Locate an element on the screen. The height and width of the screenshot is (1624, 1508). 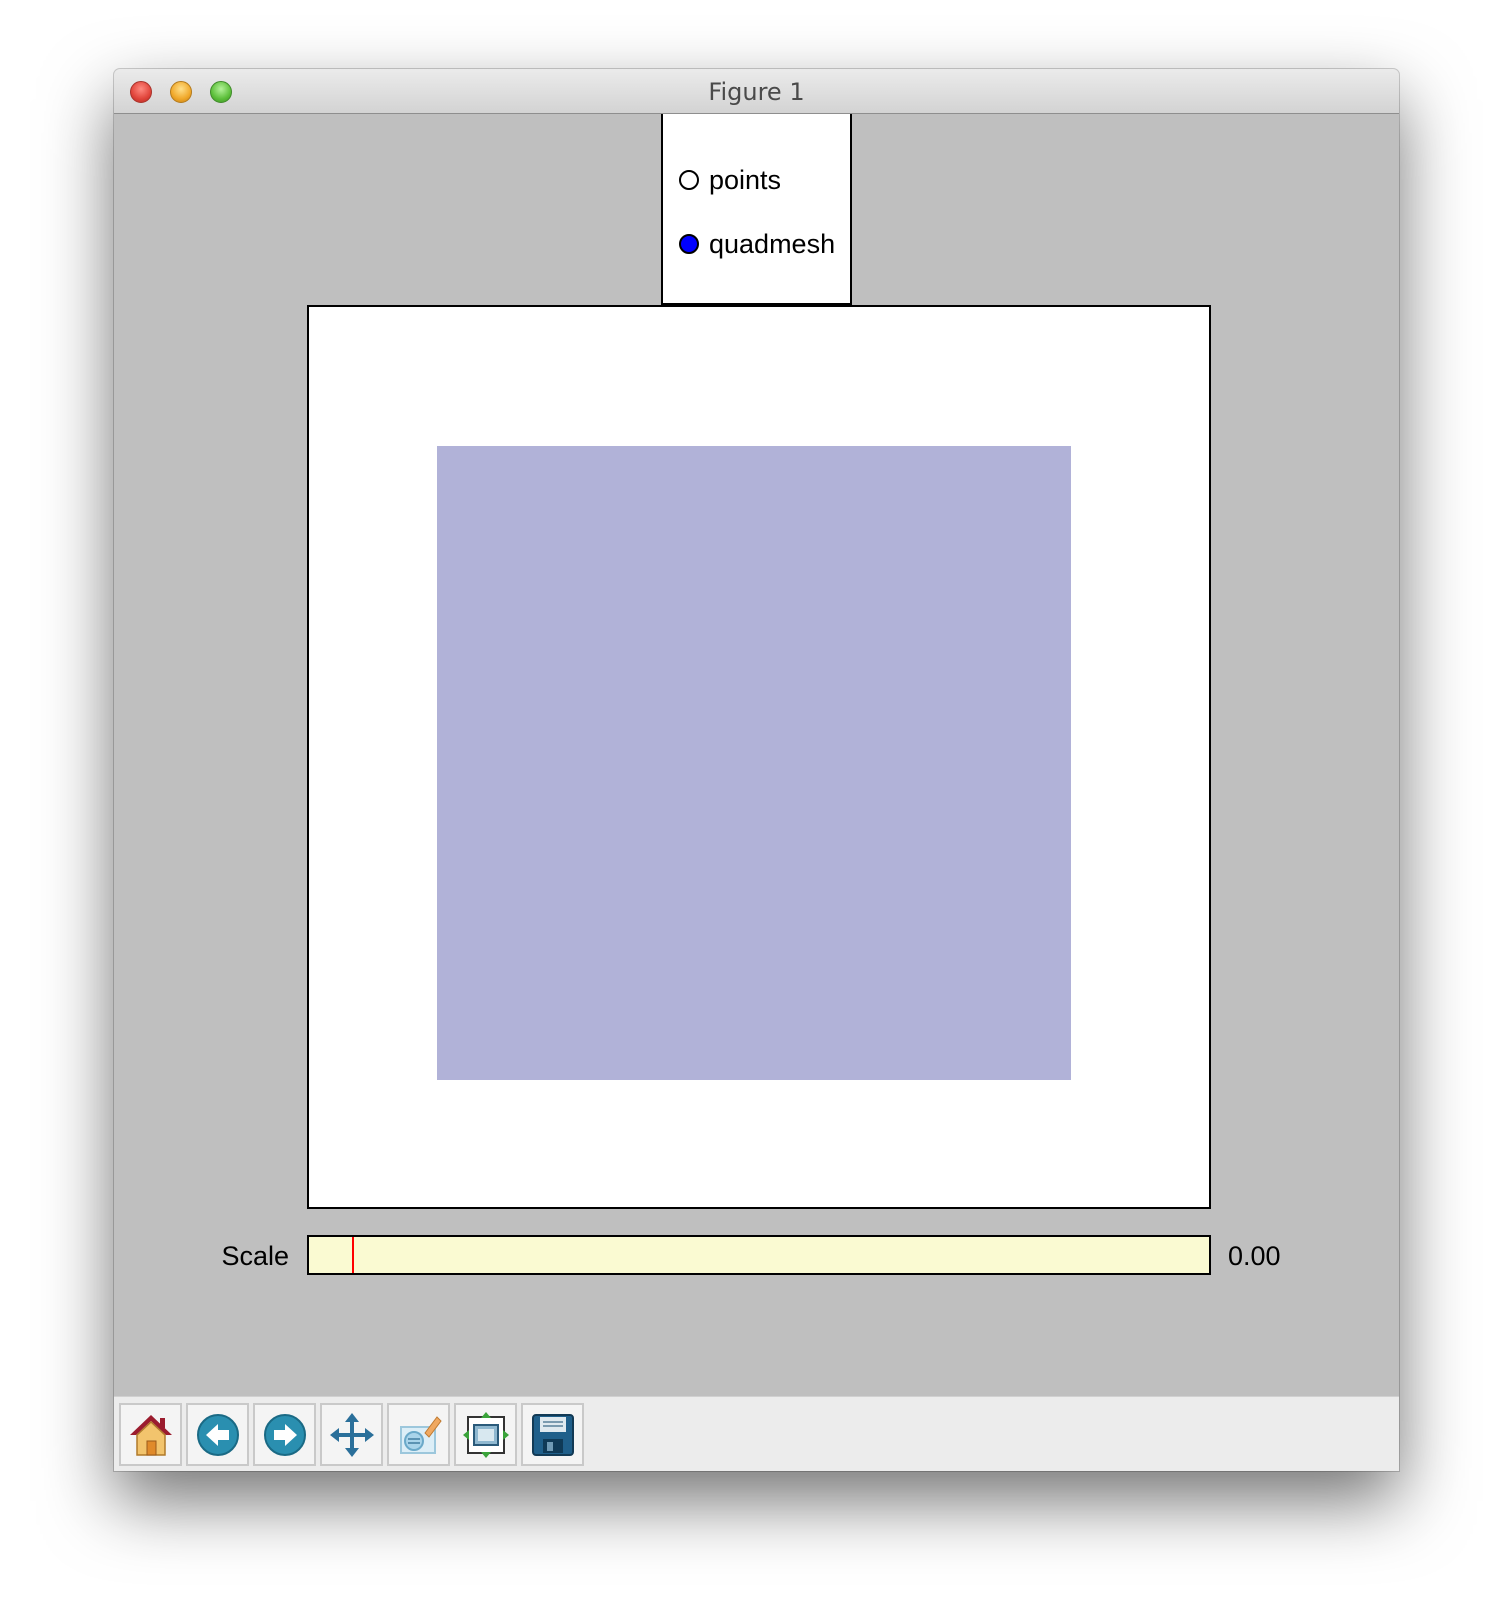
window-title: Figure 1 is located at coordinates (756, 92).